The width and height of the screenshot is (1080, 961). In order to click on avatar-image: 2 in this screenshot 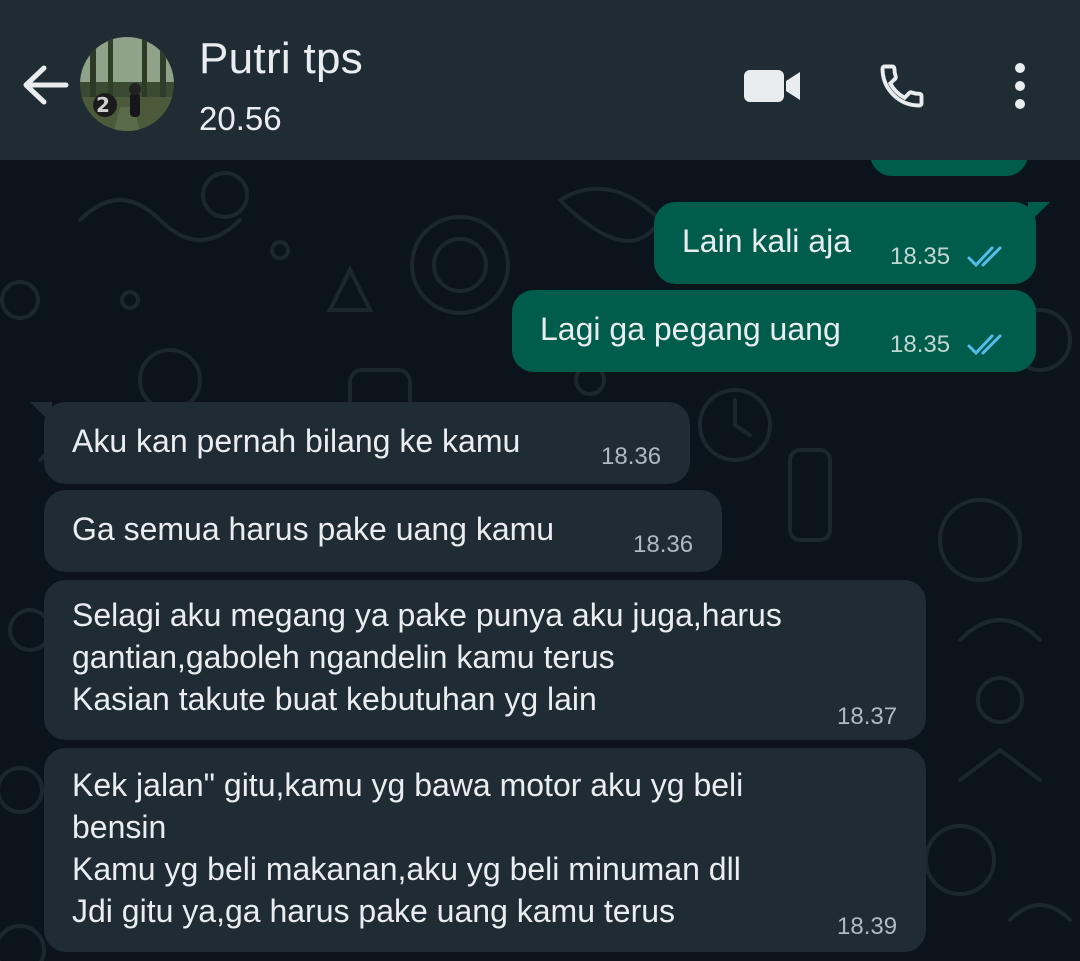, I will do `click(127, 84)`.